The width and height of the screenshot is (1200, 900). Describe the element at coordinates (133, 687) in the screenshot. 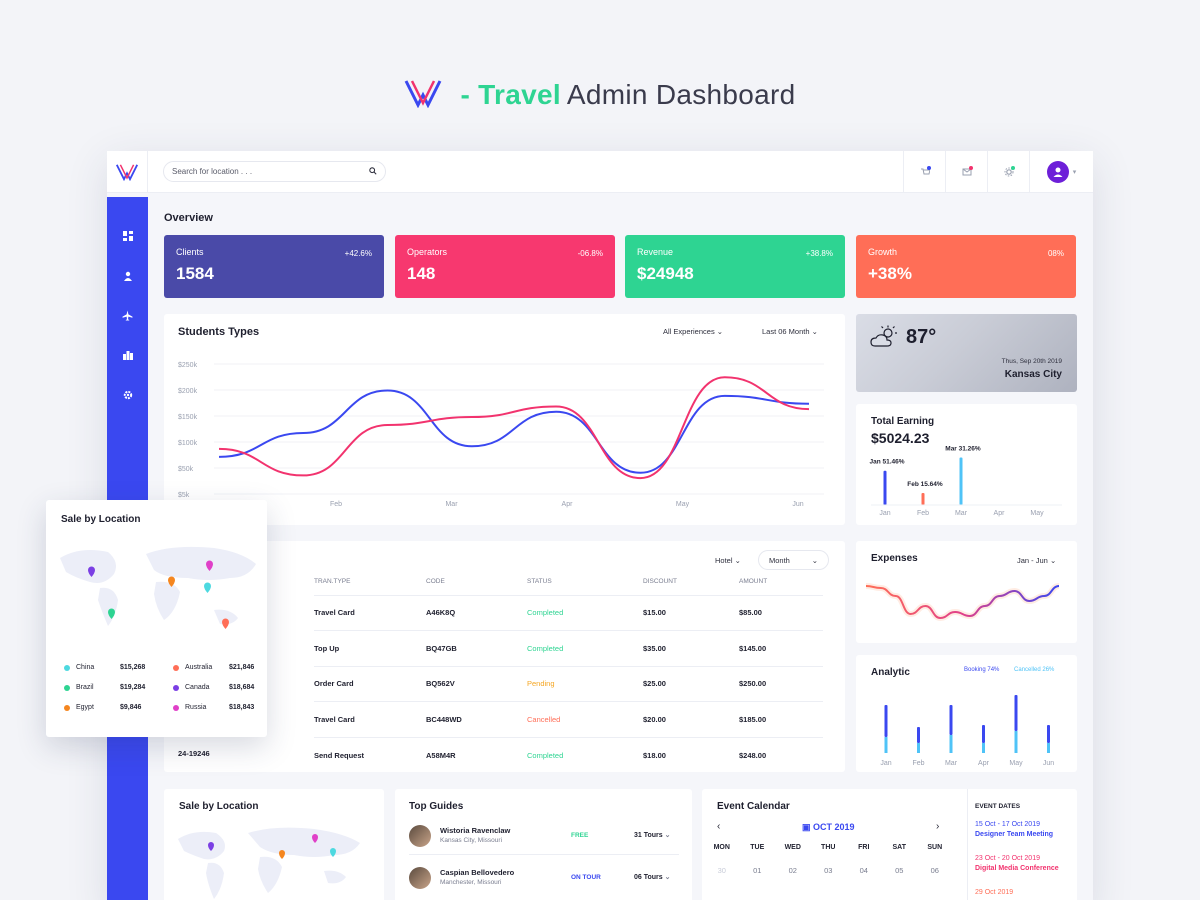

I see `legend-value: $19,284` at that location.